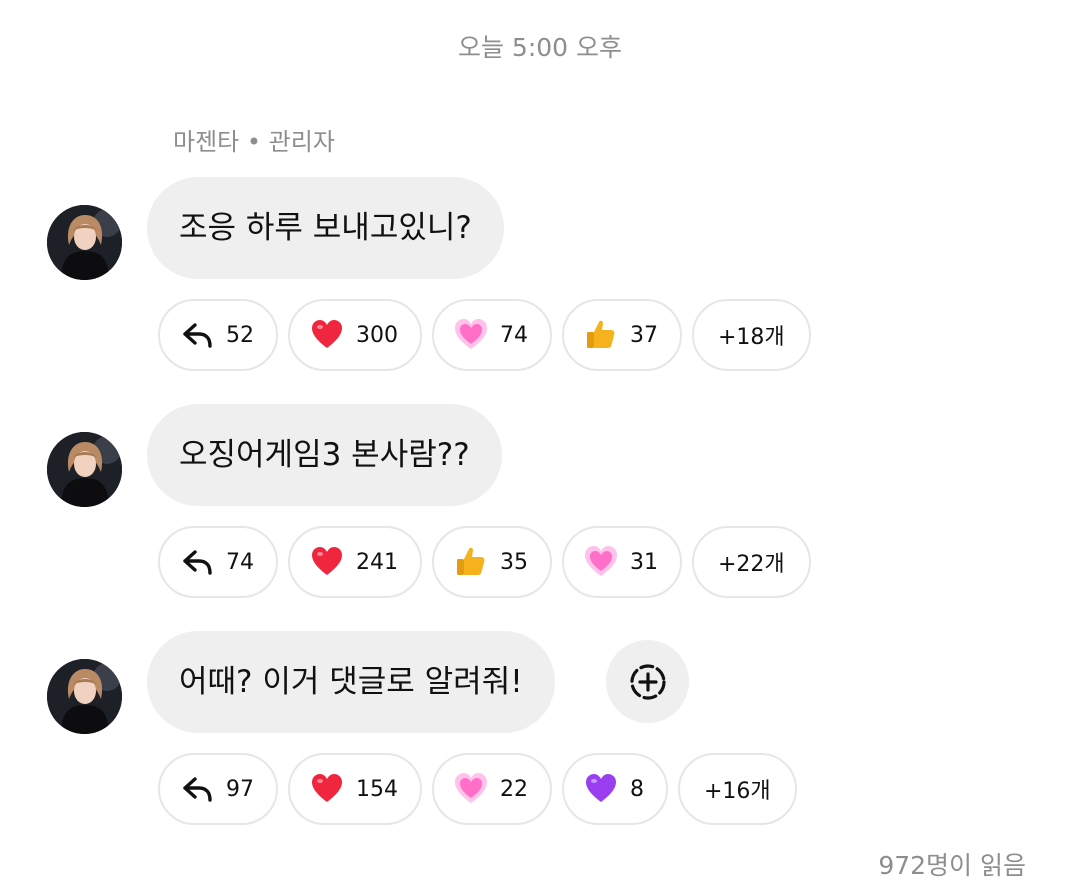 Image resolution: width=1080 pixels, height=896 pixels. I want to click on sender-name: 마젠타 • 관리자, so click(254, 142).